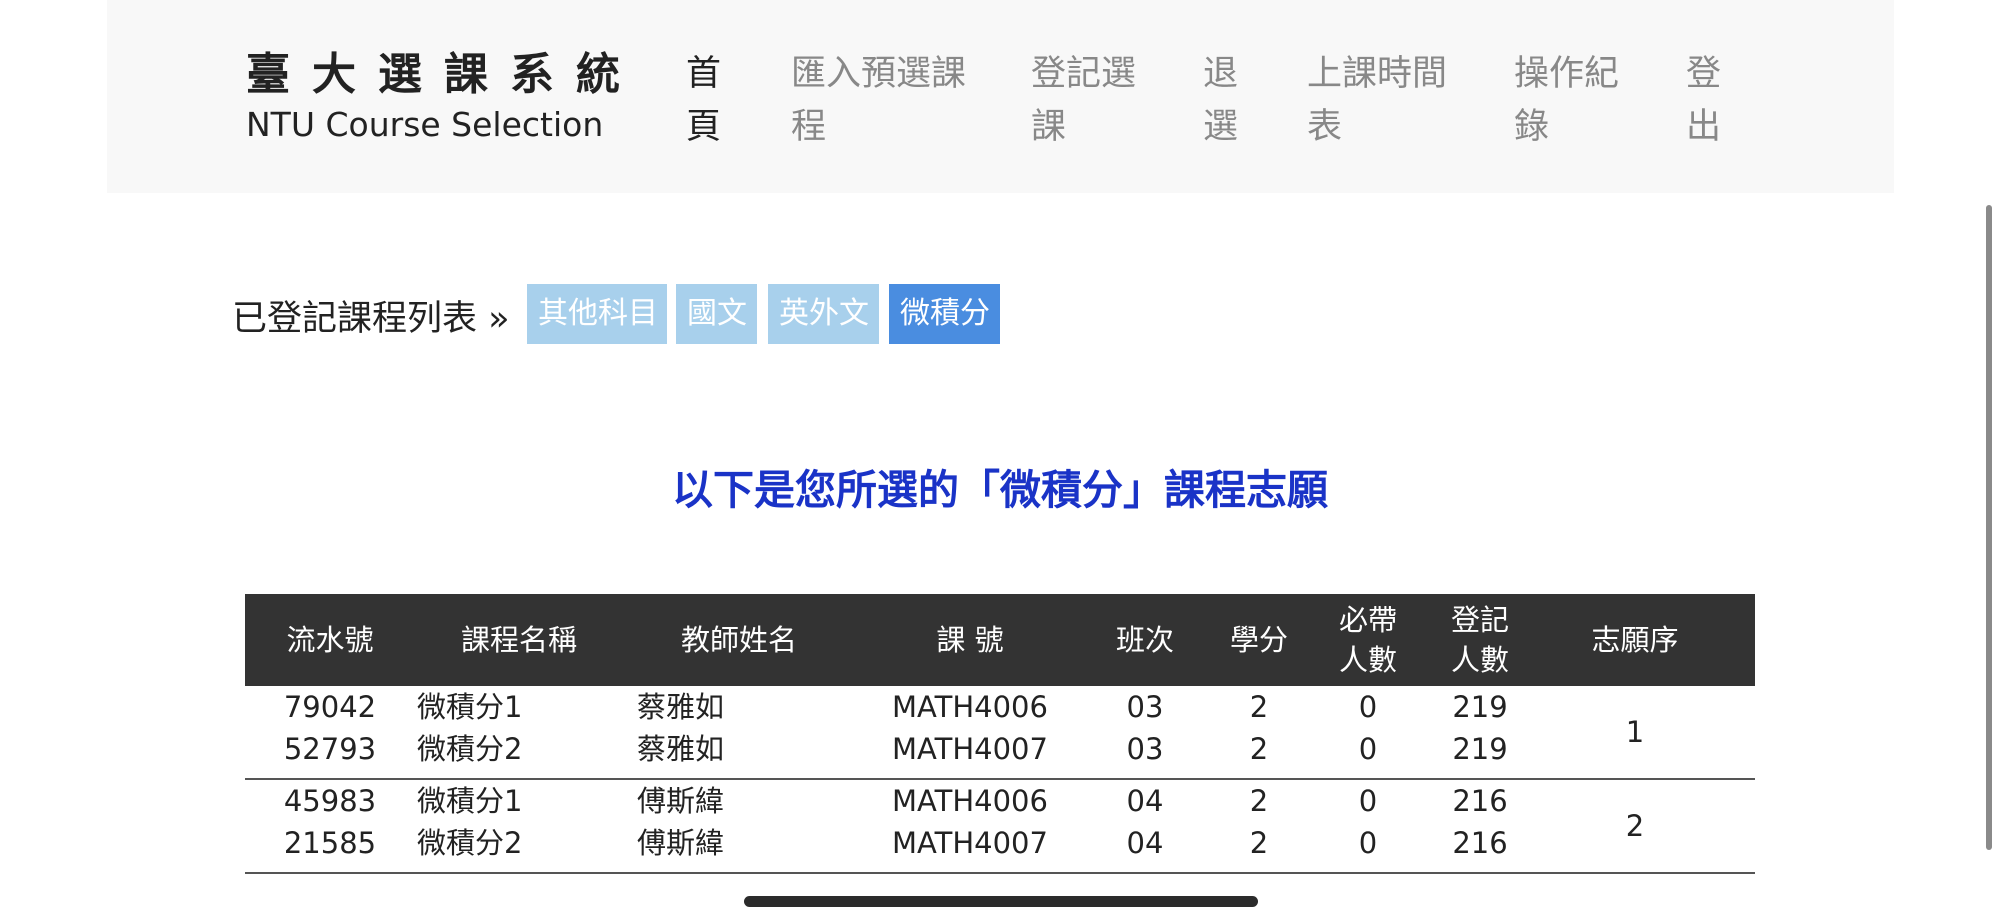  What do you see at coordinates (883, 101) in the screenshot?
I see `nav-import-preselect: 匯入預選課程` at bounding box center [883, 101].